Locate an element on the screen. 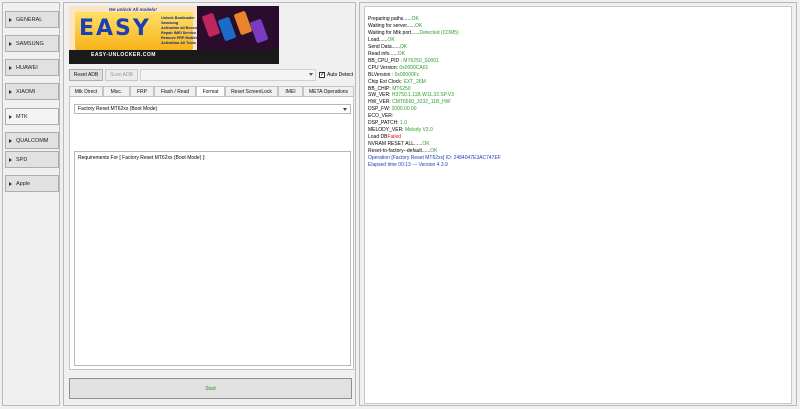  log-key: MELODY_VER: is located at coordinates (386, 130).